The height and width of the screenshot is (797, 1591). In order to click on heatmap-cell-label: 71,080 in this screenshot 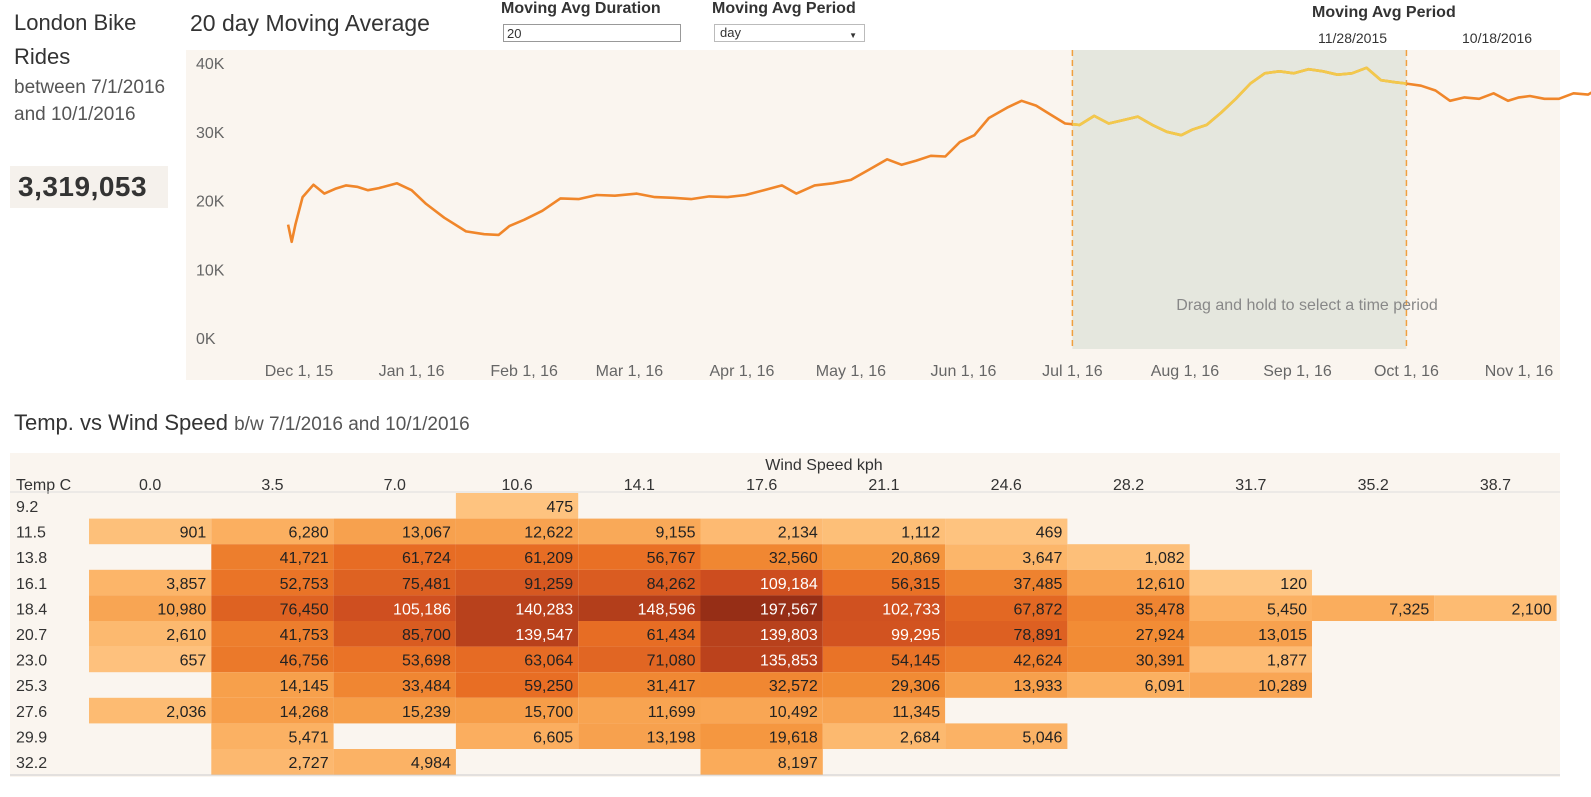, I will do `click(671, 661)`.